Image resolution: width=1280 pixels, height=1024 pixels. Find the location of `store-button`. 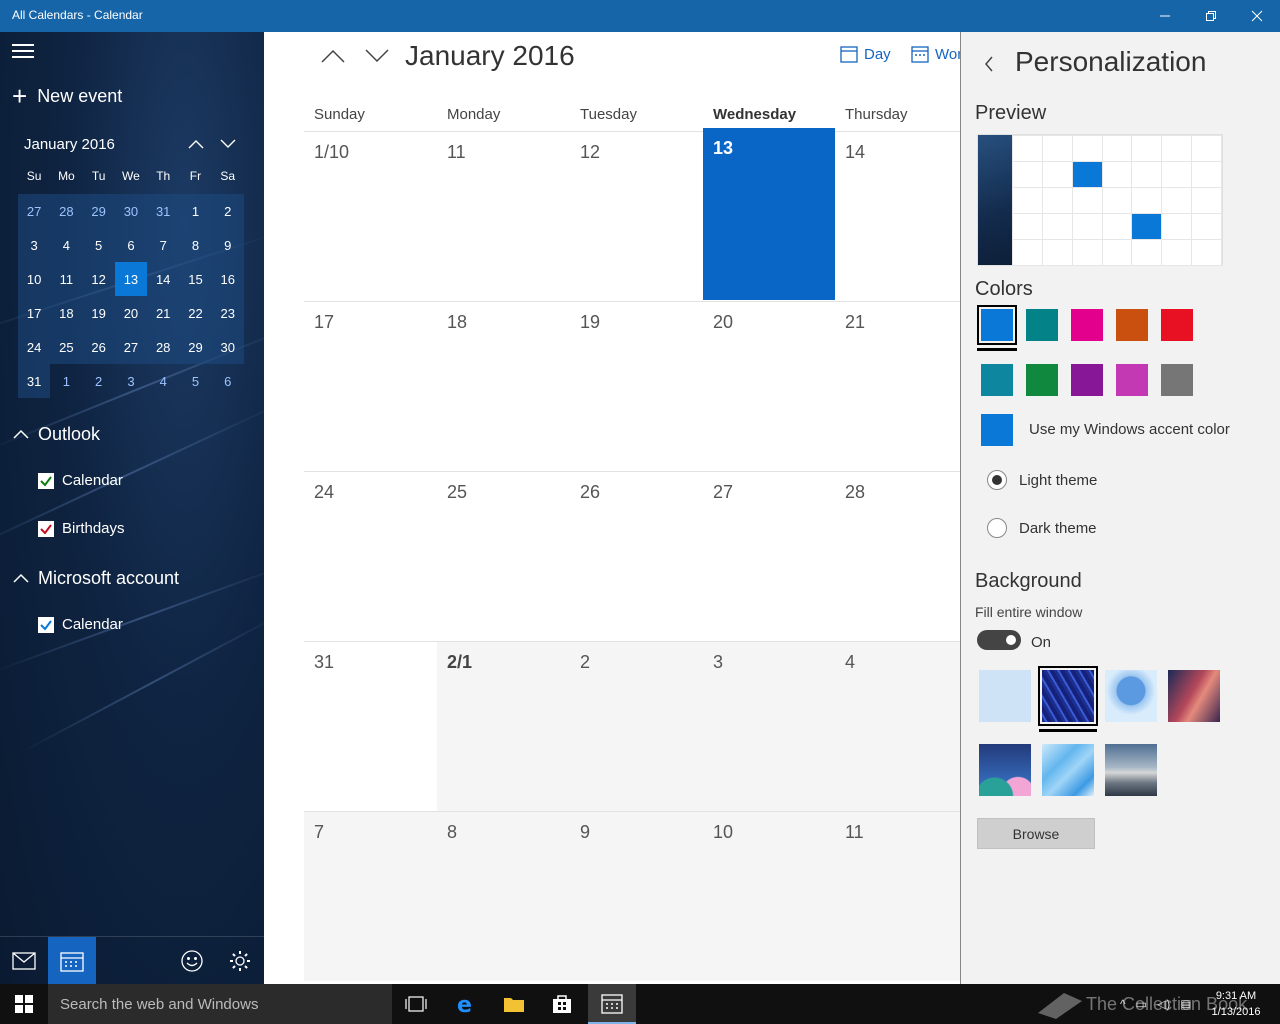

store-button is located at coordinates (562, 1004).